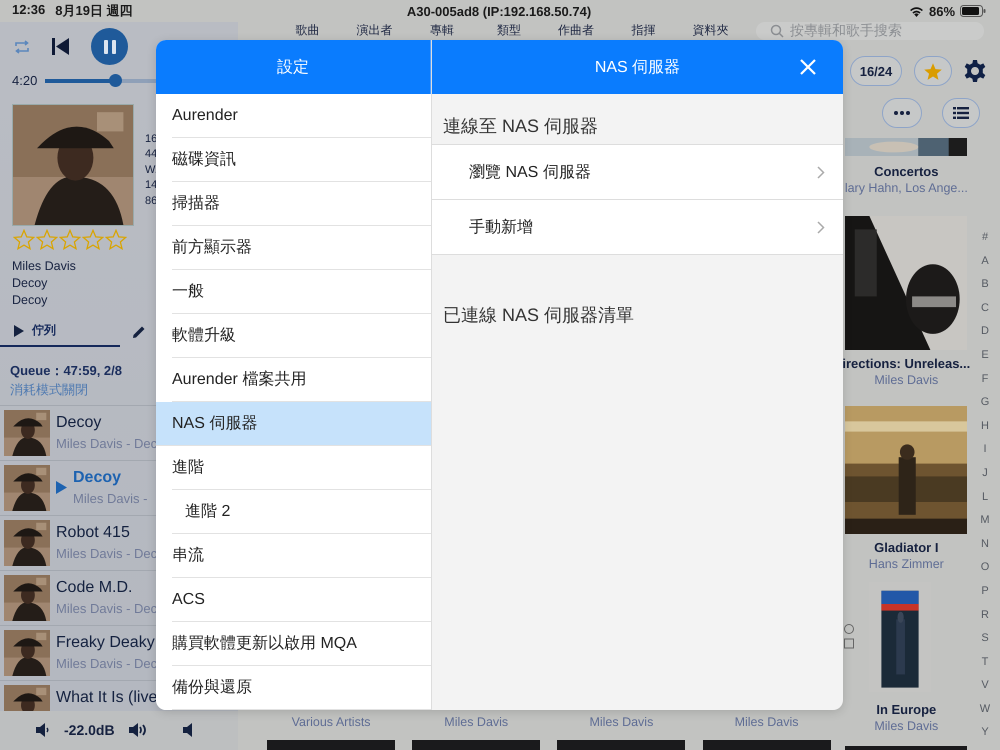 Image resolution: width=1000 pixels, height=750 pixels. What do you see at coordinates (985, 662) in the screenshot?
I see `index-letter: T` at bounding box center [985, 662].